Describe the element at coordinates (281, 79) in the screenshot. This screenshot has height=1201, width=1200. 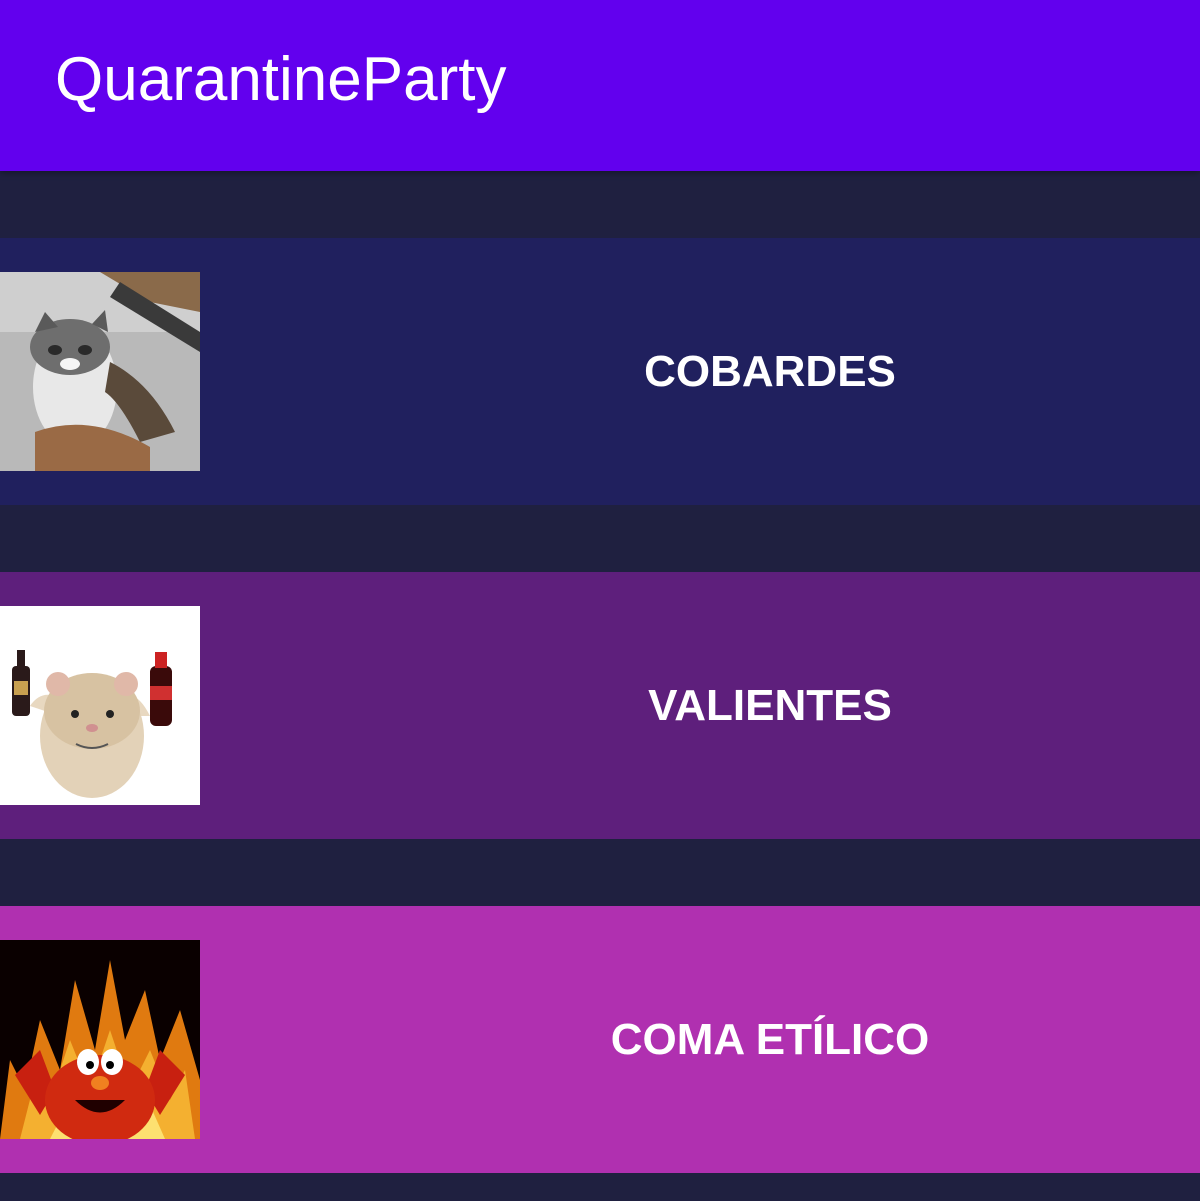
I see `app-title: QuarantineParty` at that location.